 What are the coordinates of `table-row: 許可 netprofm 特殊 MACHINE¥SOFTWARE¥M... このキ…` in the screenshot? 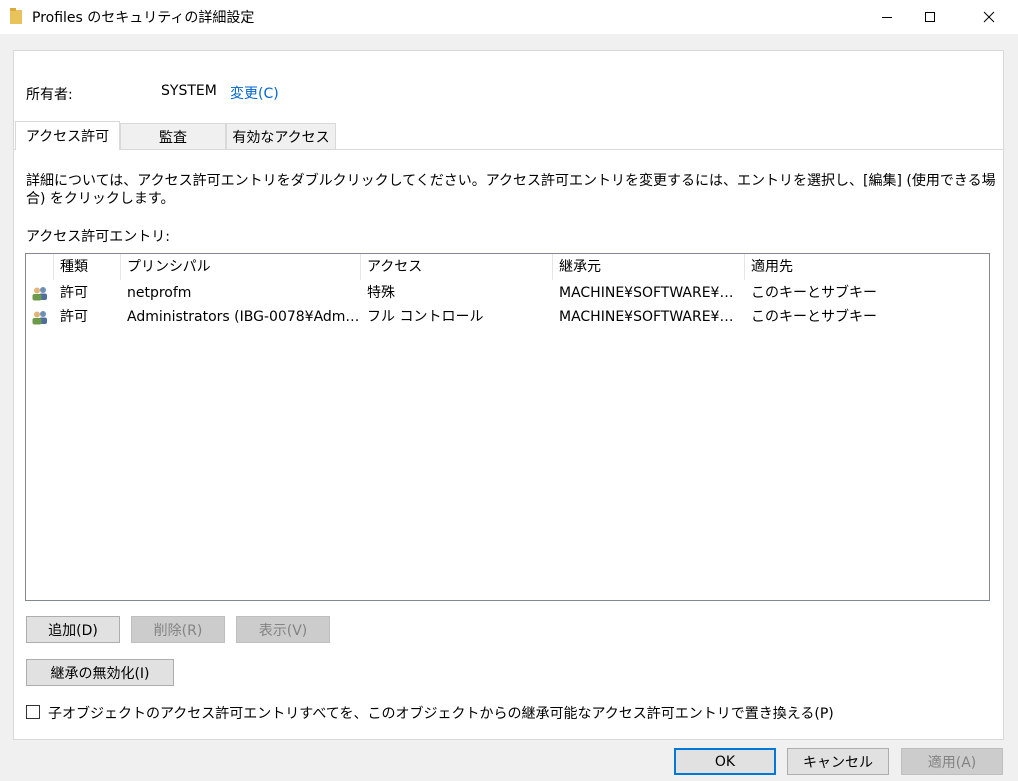 It's located at (507, 293).